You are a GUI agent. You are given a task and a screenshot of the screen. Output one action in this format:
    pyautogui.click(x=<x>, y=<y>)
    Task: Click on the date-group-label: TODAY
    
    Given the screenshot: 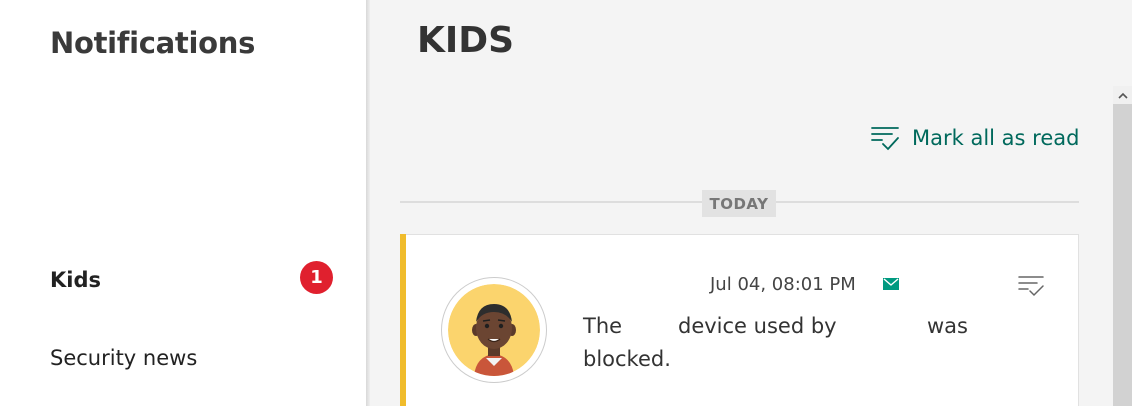 What is the action you would take?
    pyautogui.click(x=739, y=203)
    